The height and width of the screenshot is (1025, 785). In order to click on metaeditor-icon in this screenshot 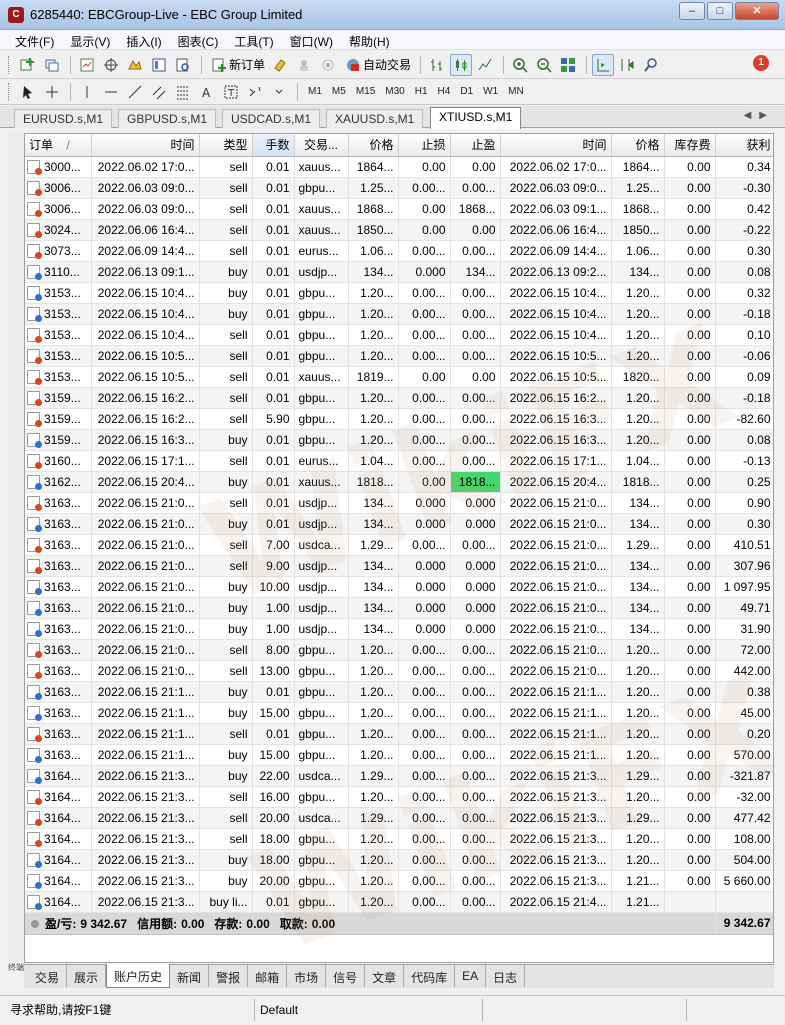, I will do `click(280, 65)`.